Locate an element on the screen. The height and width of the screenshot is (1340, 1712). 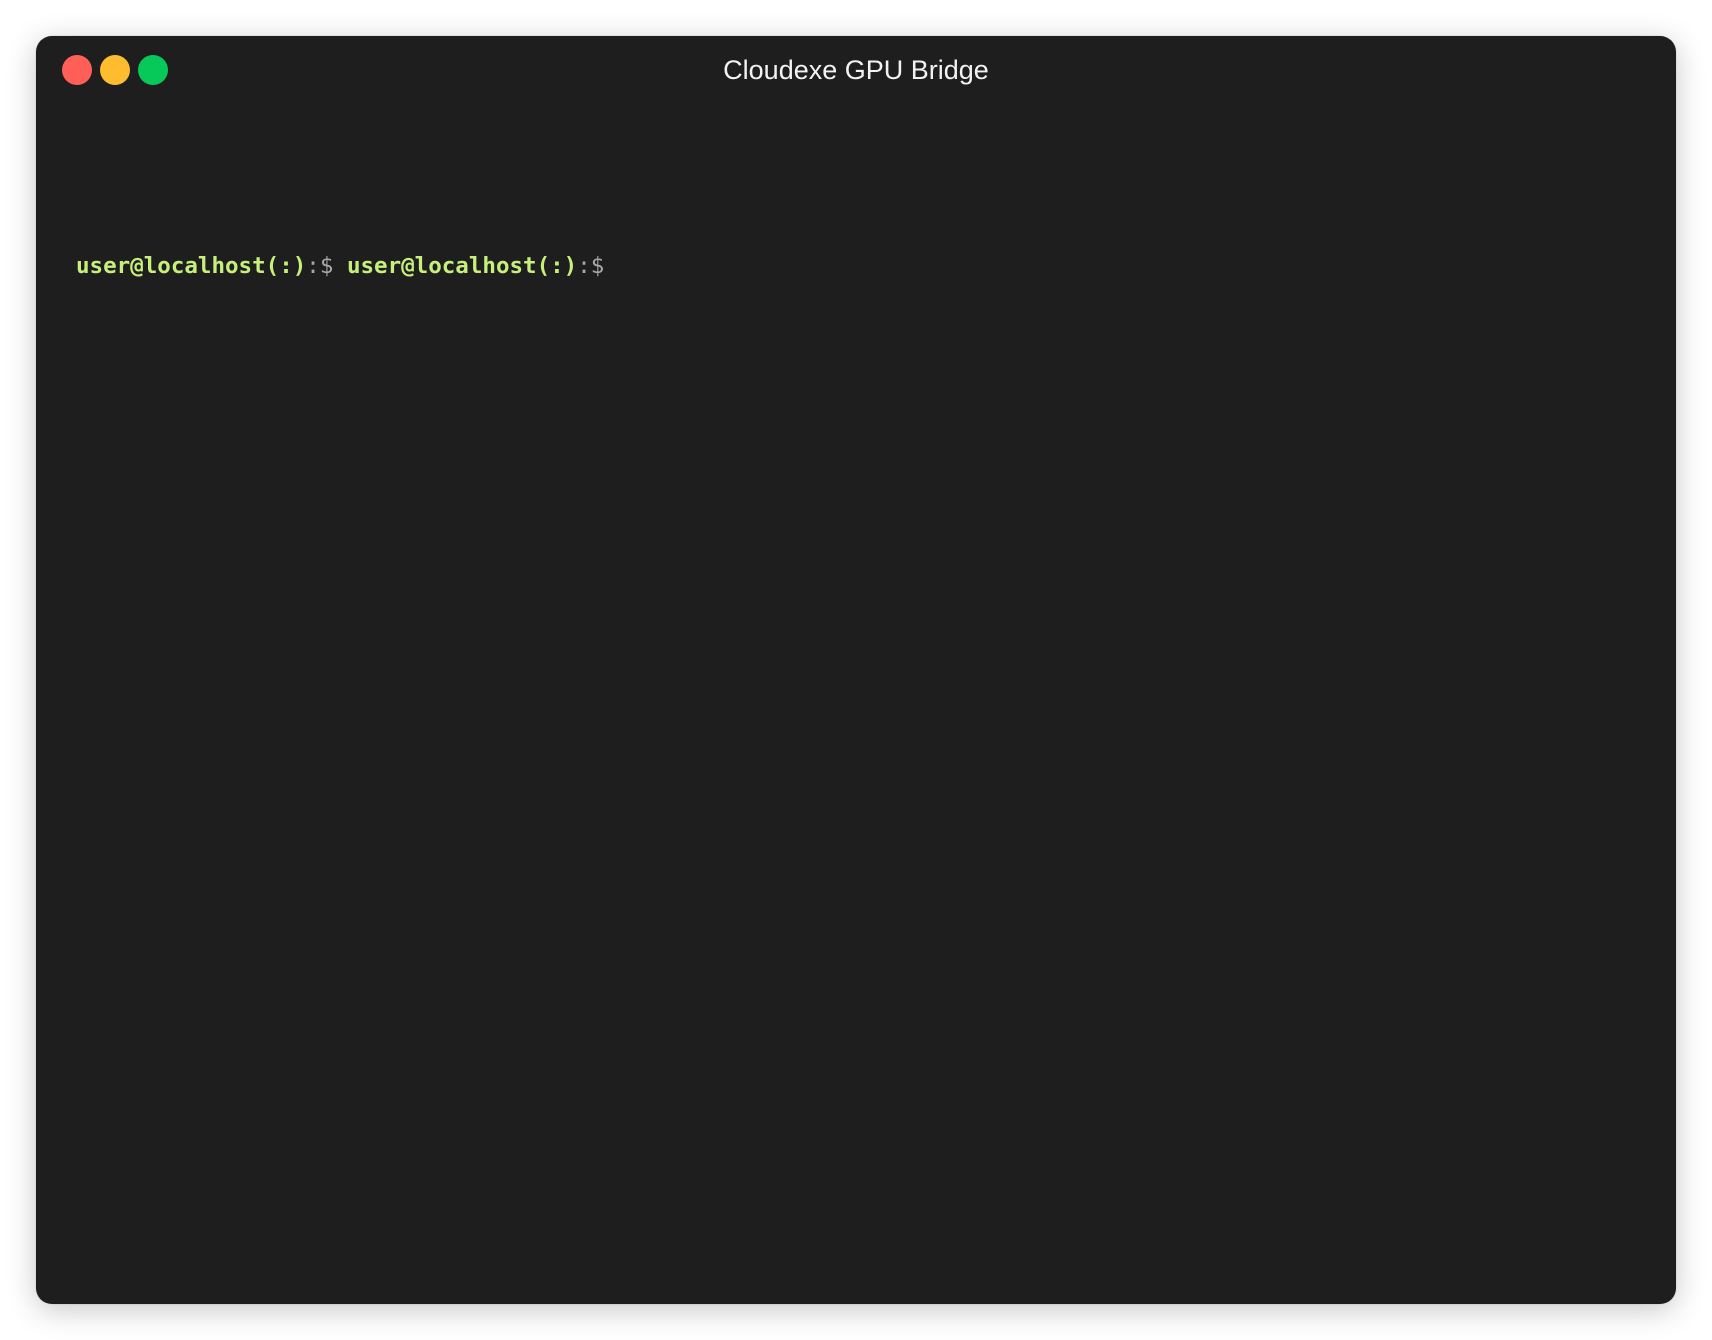
window-title: Cloudexe GPU Bridge is located at coordinates (856, 70).